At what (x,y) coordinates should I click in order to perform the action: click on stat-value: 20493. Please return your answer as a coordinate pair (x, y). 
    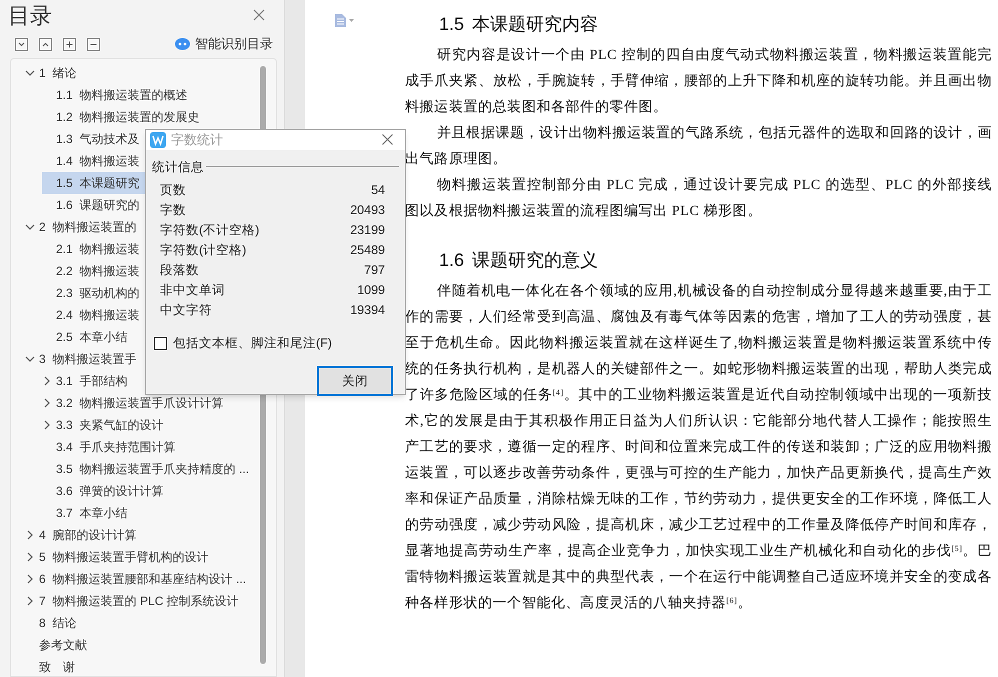
    Looking at the image, I should click on (367, 210).